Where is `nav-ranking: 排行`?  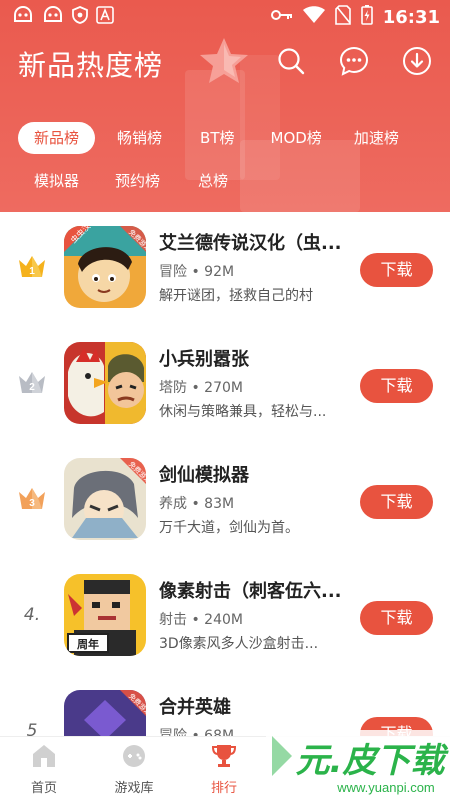
nav-ranking: 排行 is located at coordinates (224, 769).